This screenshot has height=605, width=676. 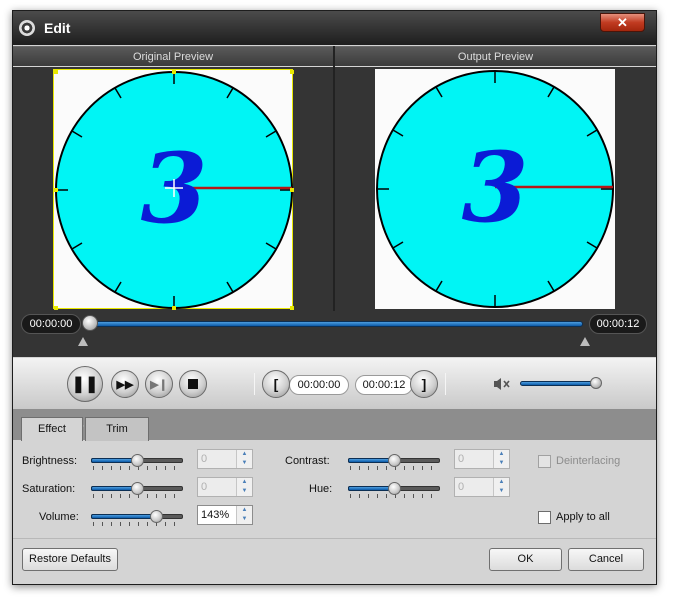 What do you see at coordinates (156, 516) in the screenshot?
I see `volume-effect-knob` at bounding box center [156, 516].